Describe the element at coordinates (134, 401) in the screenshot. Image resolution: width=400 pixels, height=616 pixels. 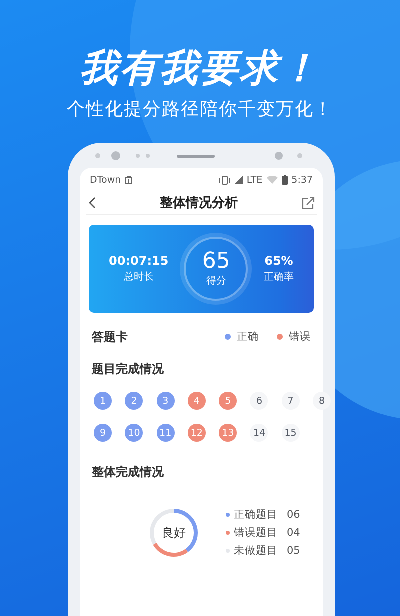
I see `question-number: 2` at that location.